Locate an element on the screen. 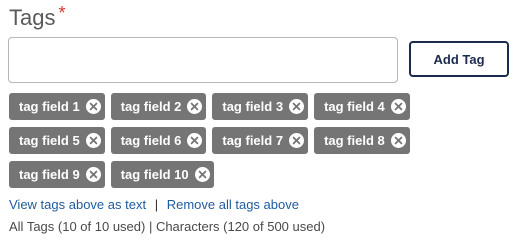 The image size is (515, 248). tags-label: Tags is located at coordinates (32, 17).